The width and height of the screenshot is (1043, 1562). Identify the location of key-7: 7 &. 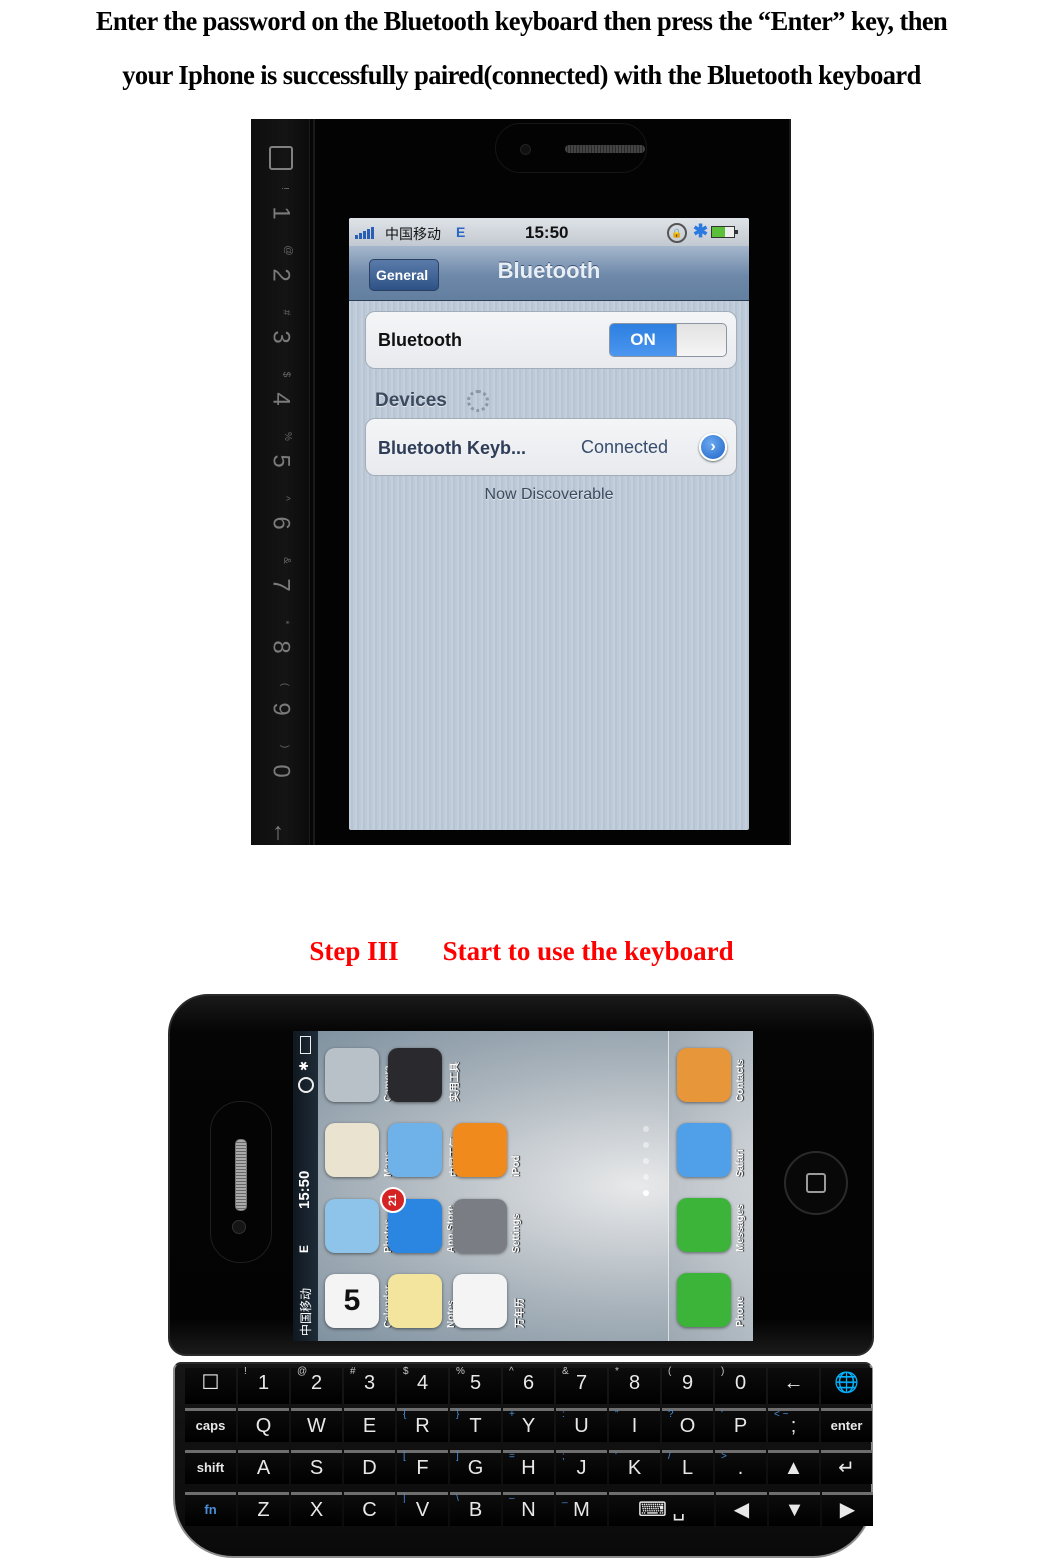
(581, 1385).